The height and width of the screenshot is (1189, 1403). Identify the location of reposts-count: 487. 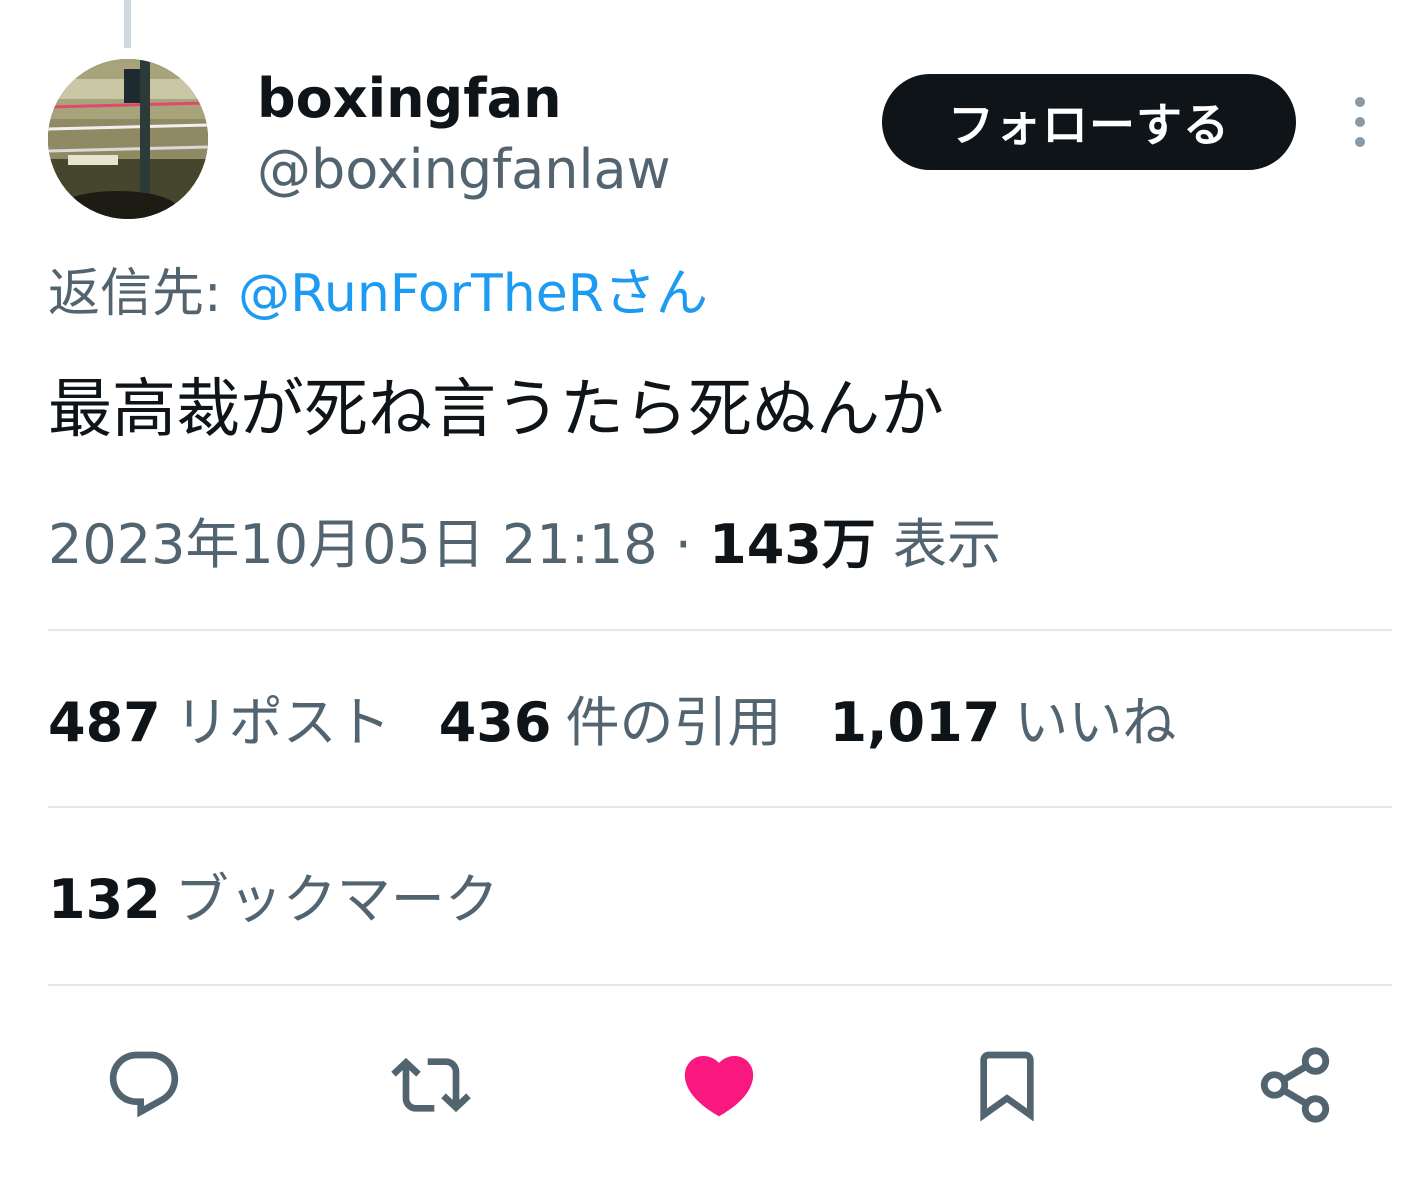
(104, 722).